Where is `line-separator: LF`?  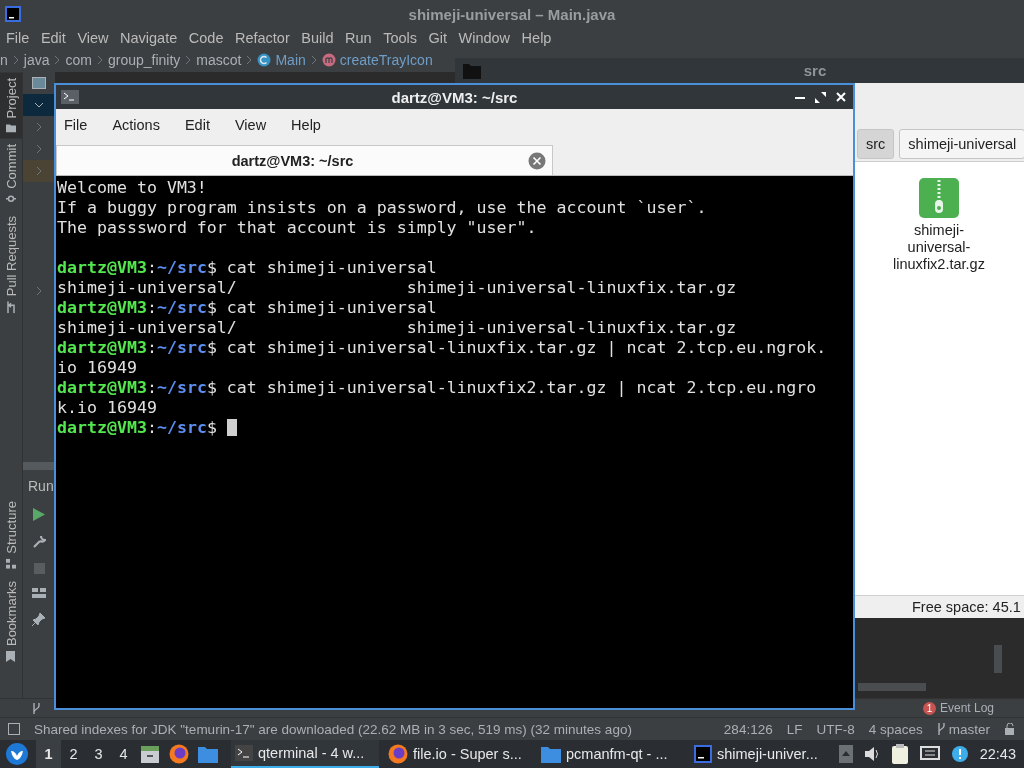
line-separator: LF is located at coordinates (794, 729).